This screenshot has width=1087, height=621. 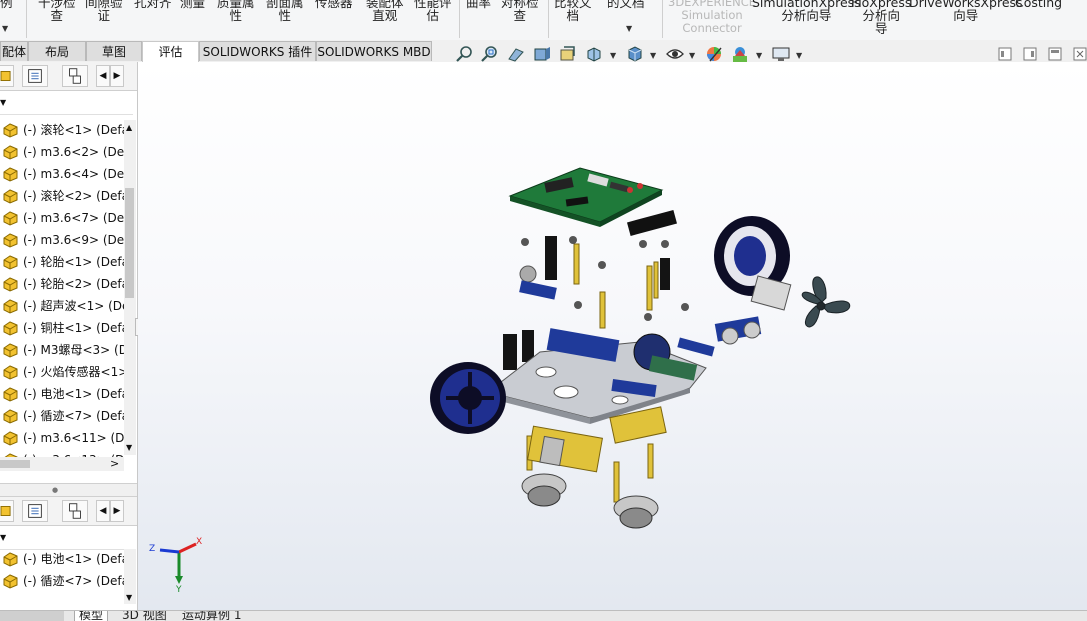 What do you see at coordinates (385, 11) in the screenshot?
I see `assembly-visualization-button: 装配体 直观` at bounding box center [385, 11].